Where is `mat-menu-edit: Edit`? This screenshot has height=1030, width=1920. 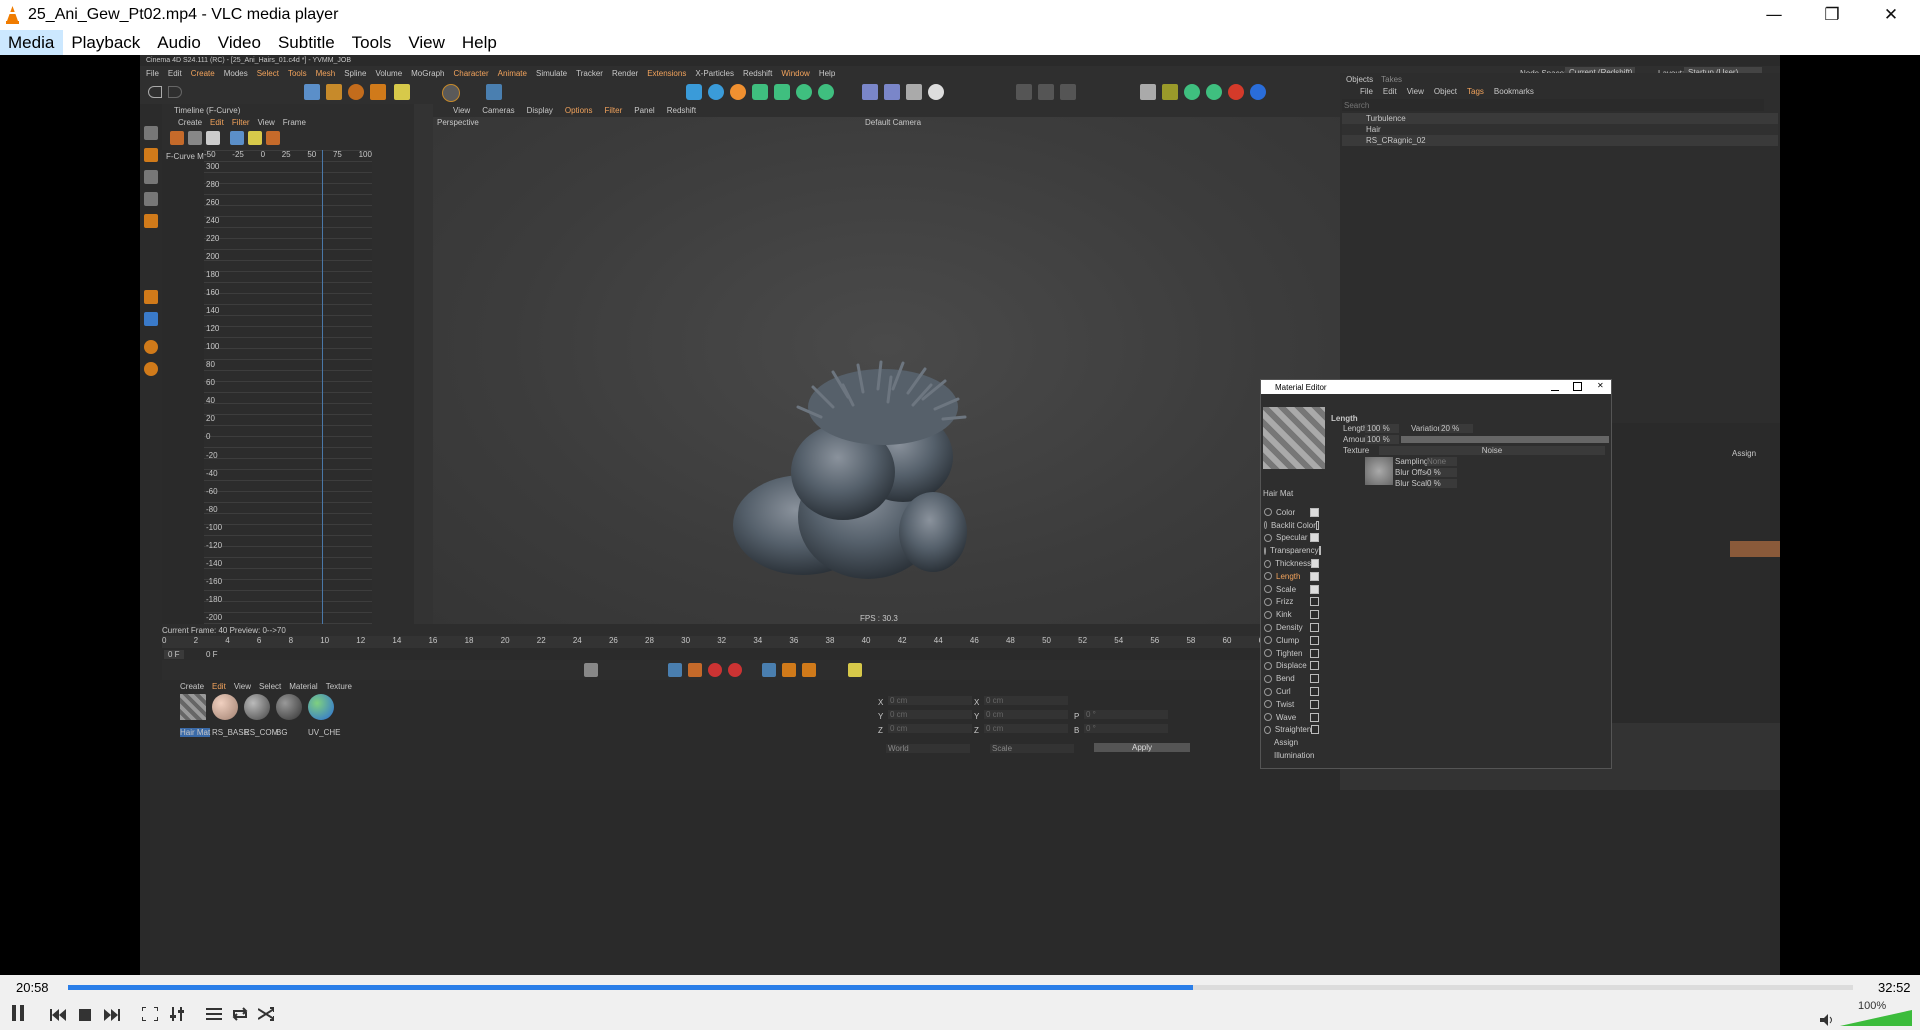
mat-menu-edit: Edit is located at coordinates (219, 686).